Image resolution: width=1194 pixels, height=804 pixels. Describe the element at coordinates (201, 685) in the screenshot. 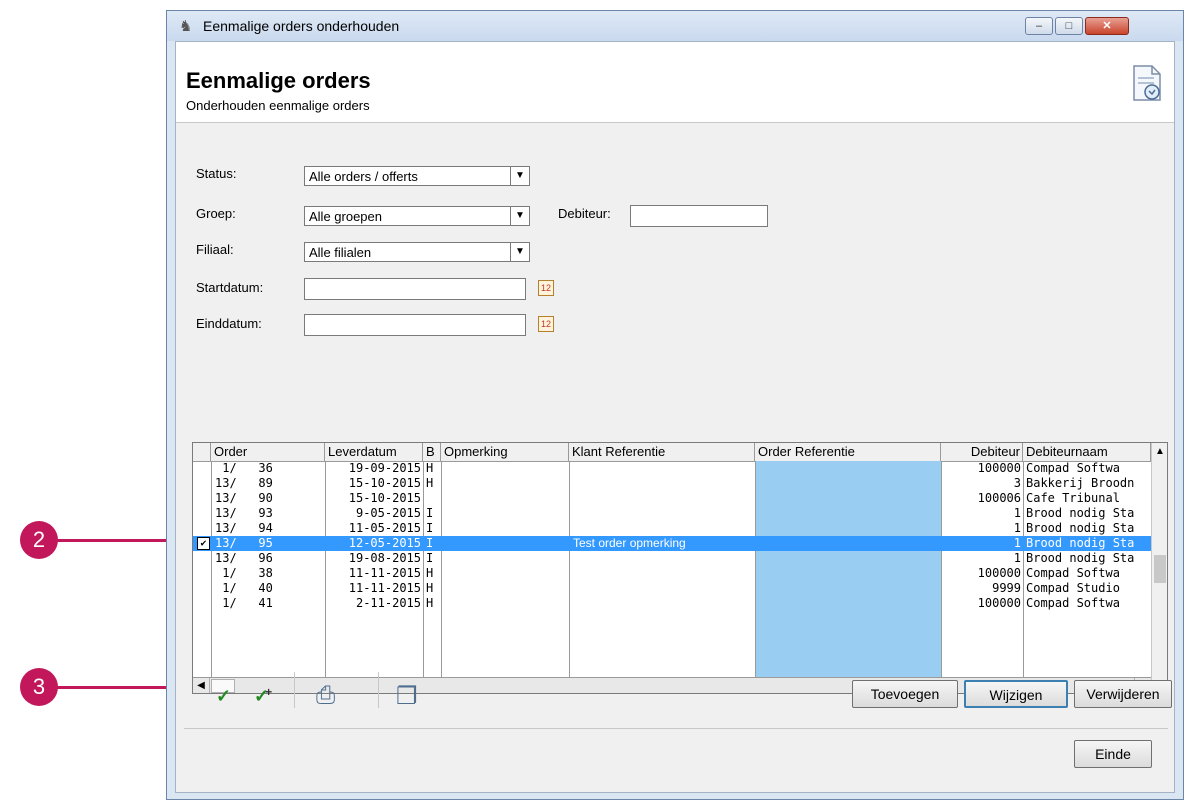

I see `scroll-left-icon: ◀` at that location.